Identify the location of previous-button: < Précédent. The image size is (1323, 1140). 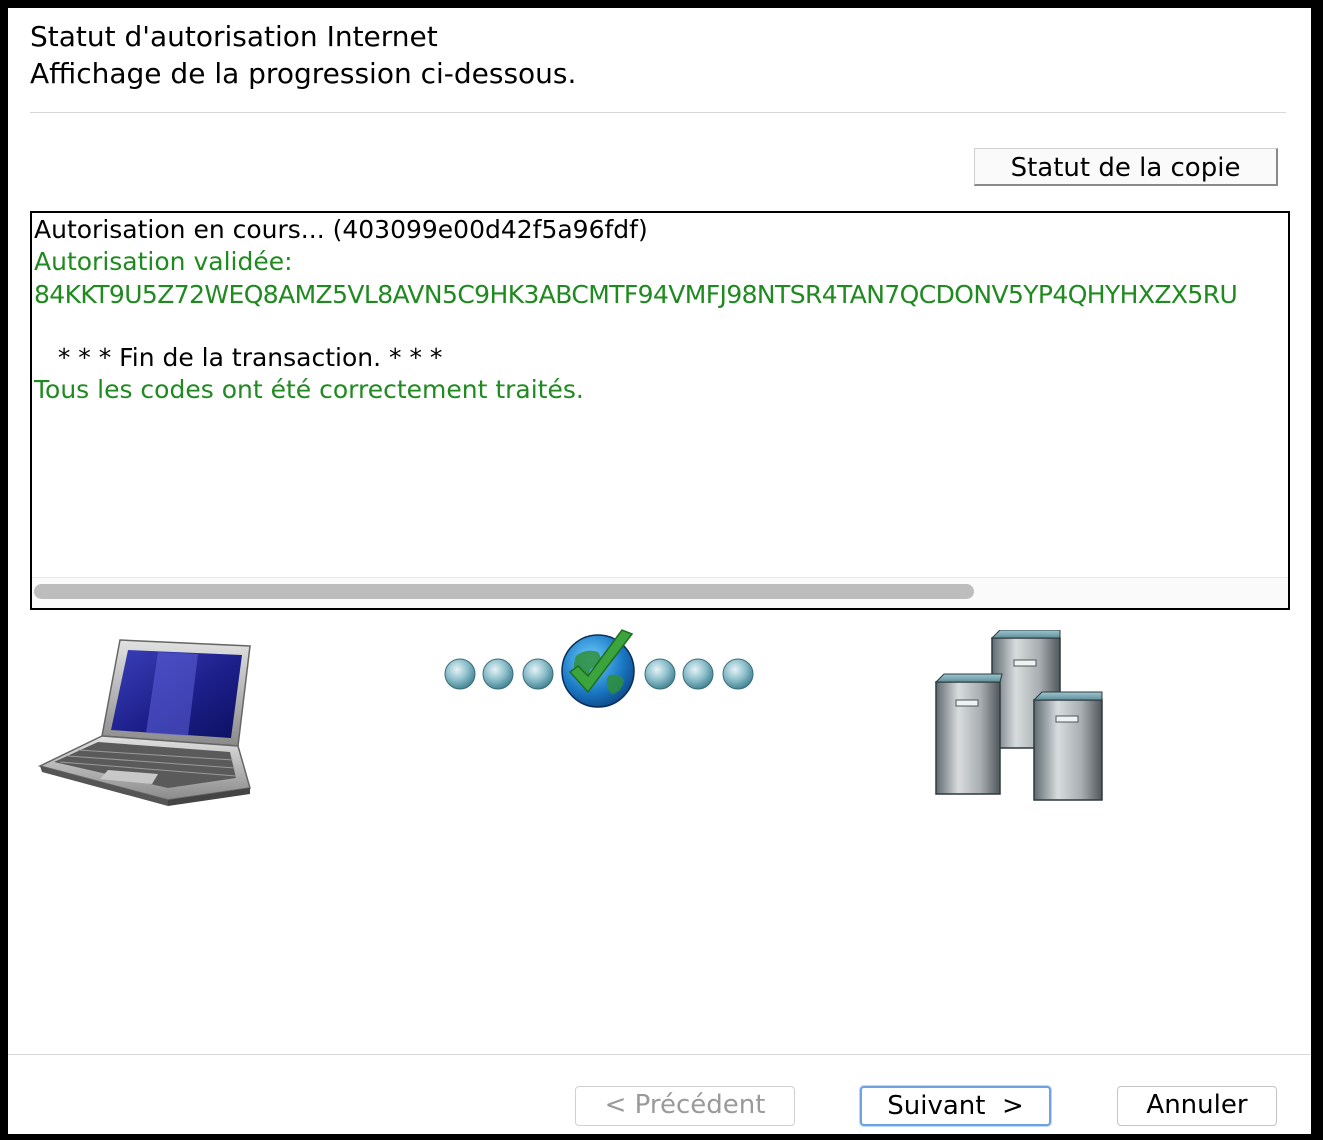
(685, 1106).